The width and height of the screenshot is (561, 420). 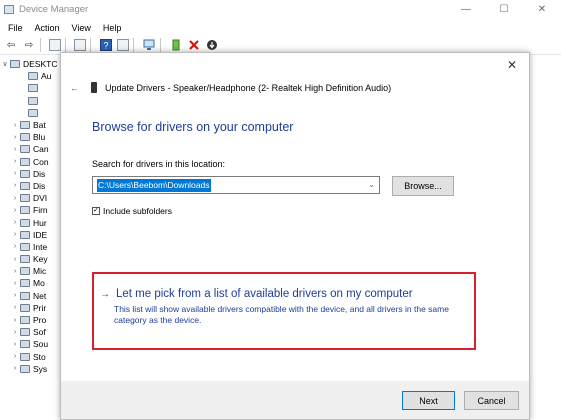 I want to click on menu-action: Action, so click(x=47, y=28).